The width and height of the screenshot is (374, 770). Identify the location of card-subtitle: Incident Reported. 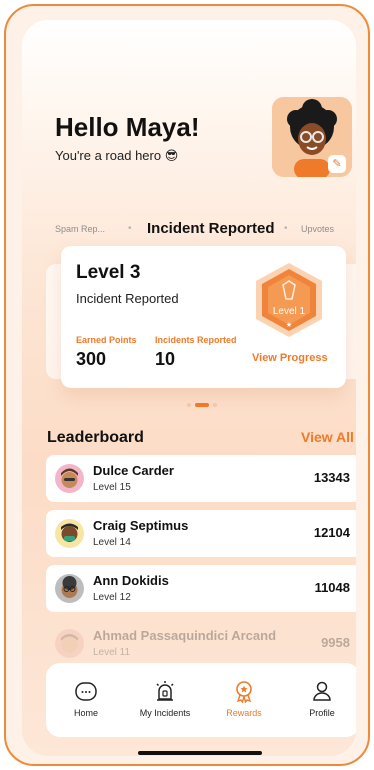
(127, 298).